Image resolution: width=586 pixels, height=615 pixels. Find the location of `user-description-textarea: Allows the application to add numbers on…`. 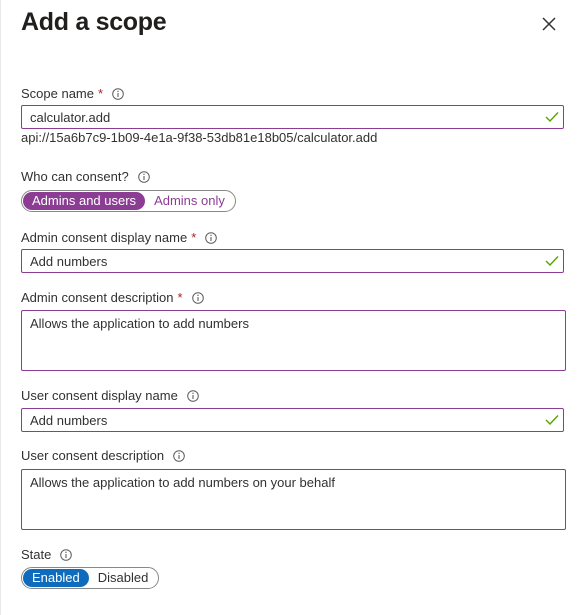

user-description-textarea: Allows the application to add numbers on… is located at coordinates (293, 499).